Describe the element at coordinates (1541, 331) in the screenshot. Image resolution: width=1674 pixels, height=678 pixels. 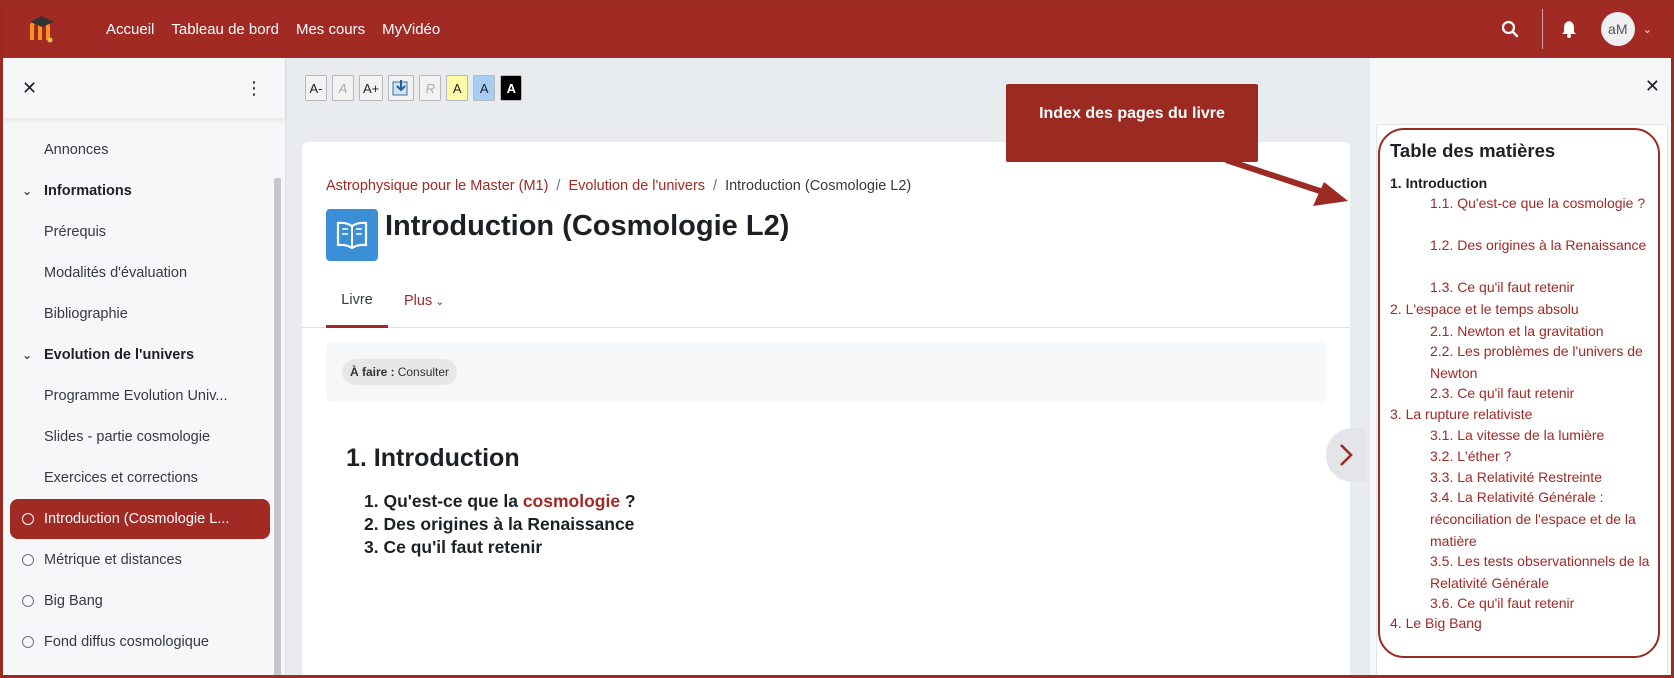
I see `toc-item: 2.1. Newton et la gravitation` at that location.